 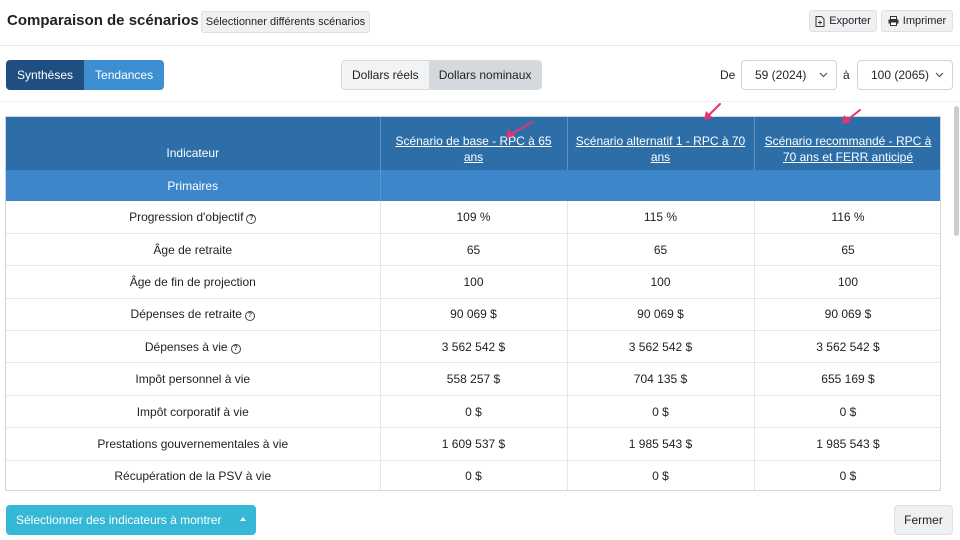 I want to click on row-label: Âge de retraite, so click(x=193, y=250).